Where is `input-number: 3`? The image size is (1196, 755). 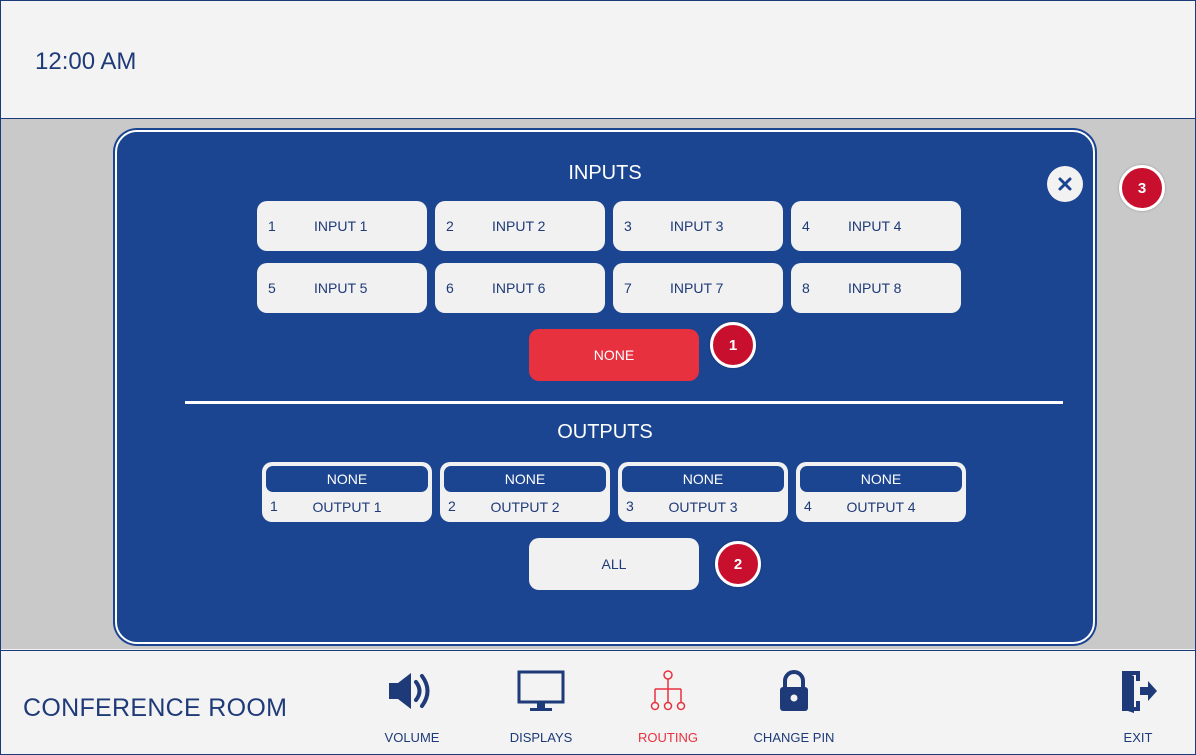 input-number: 3 is located at coordinates (628, 226).